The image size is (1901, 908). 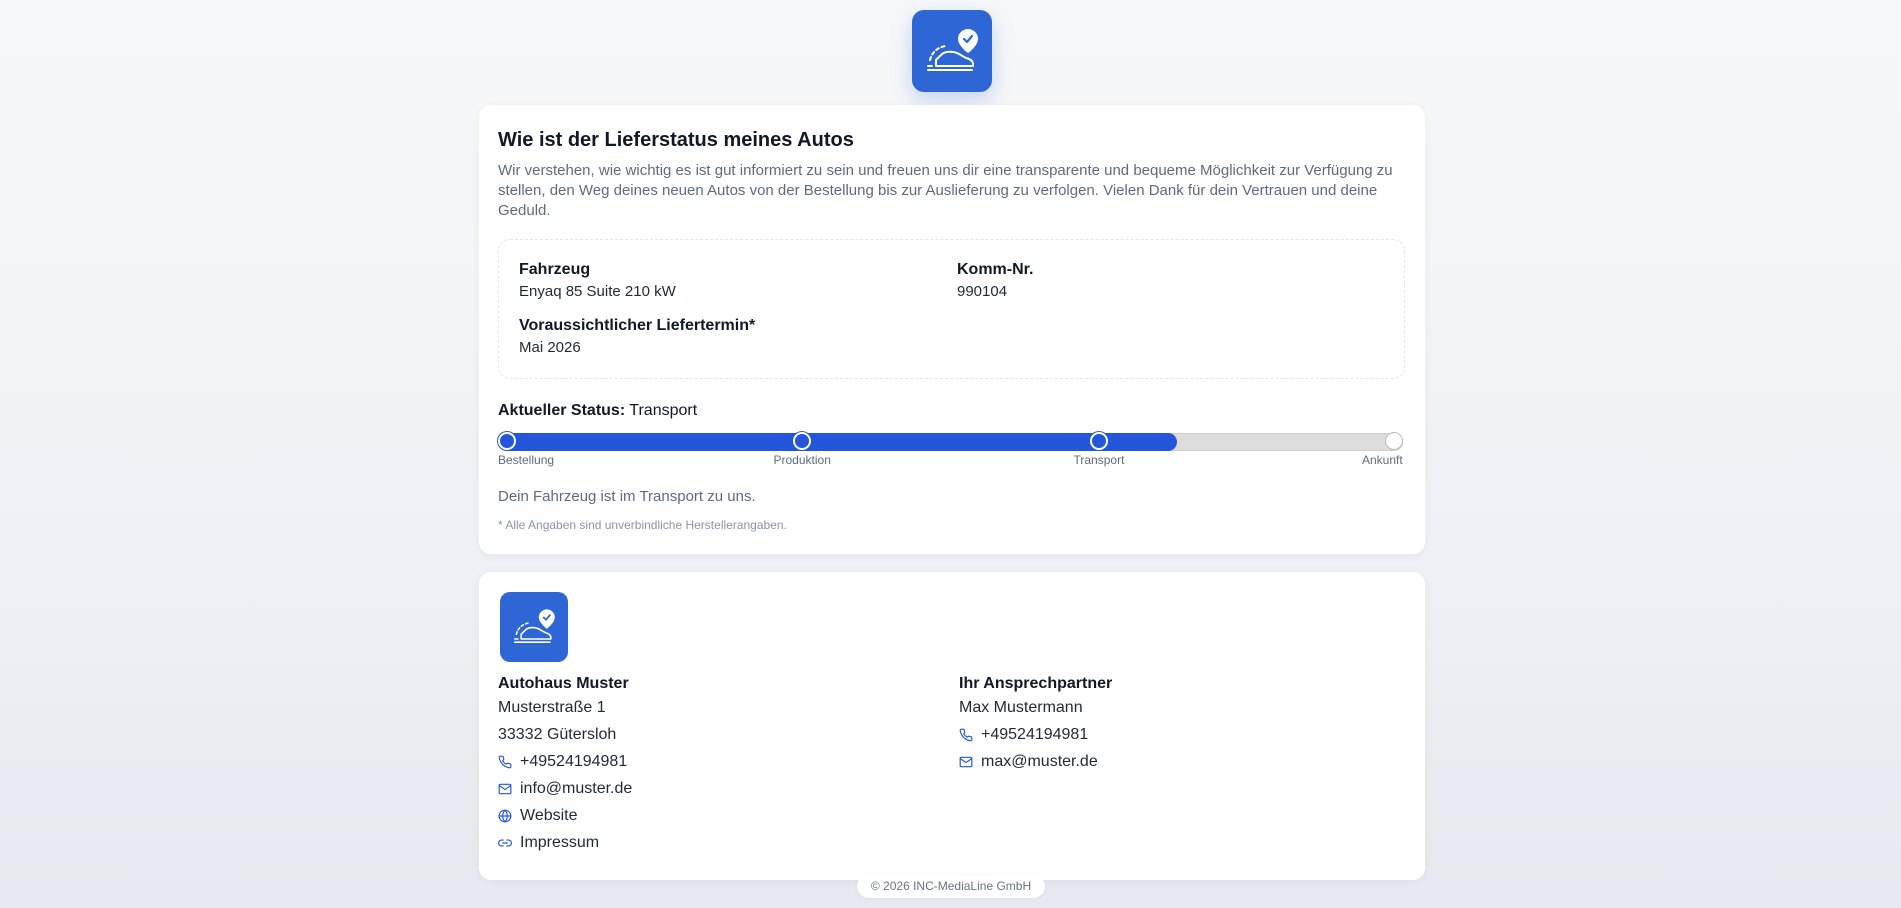 I want to click on dealer-phone-link: +49524194981, so click(x=573, y=761).